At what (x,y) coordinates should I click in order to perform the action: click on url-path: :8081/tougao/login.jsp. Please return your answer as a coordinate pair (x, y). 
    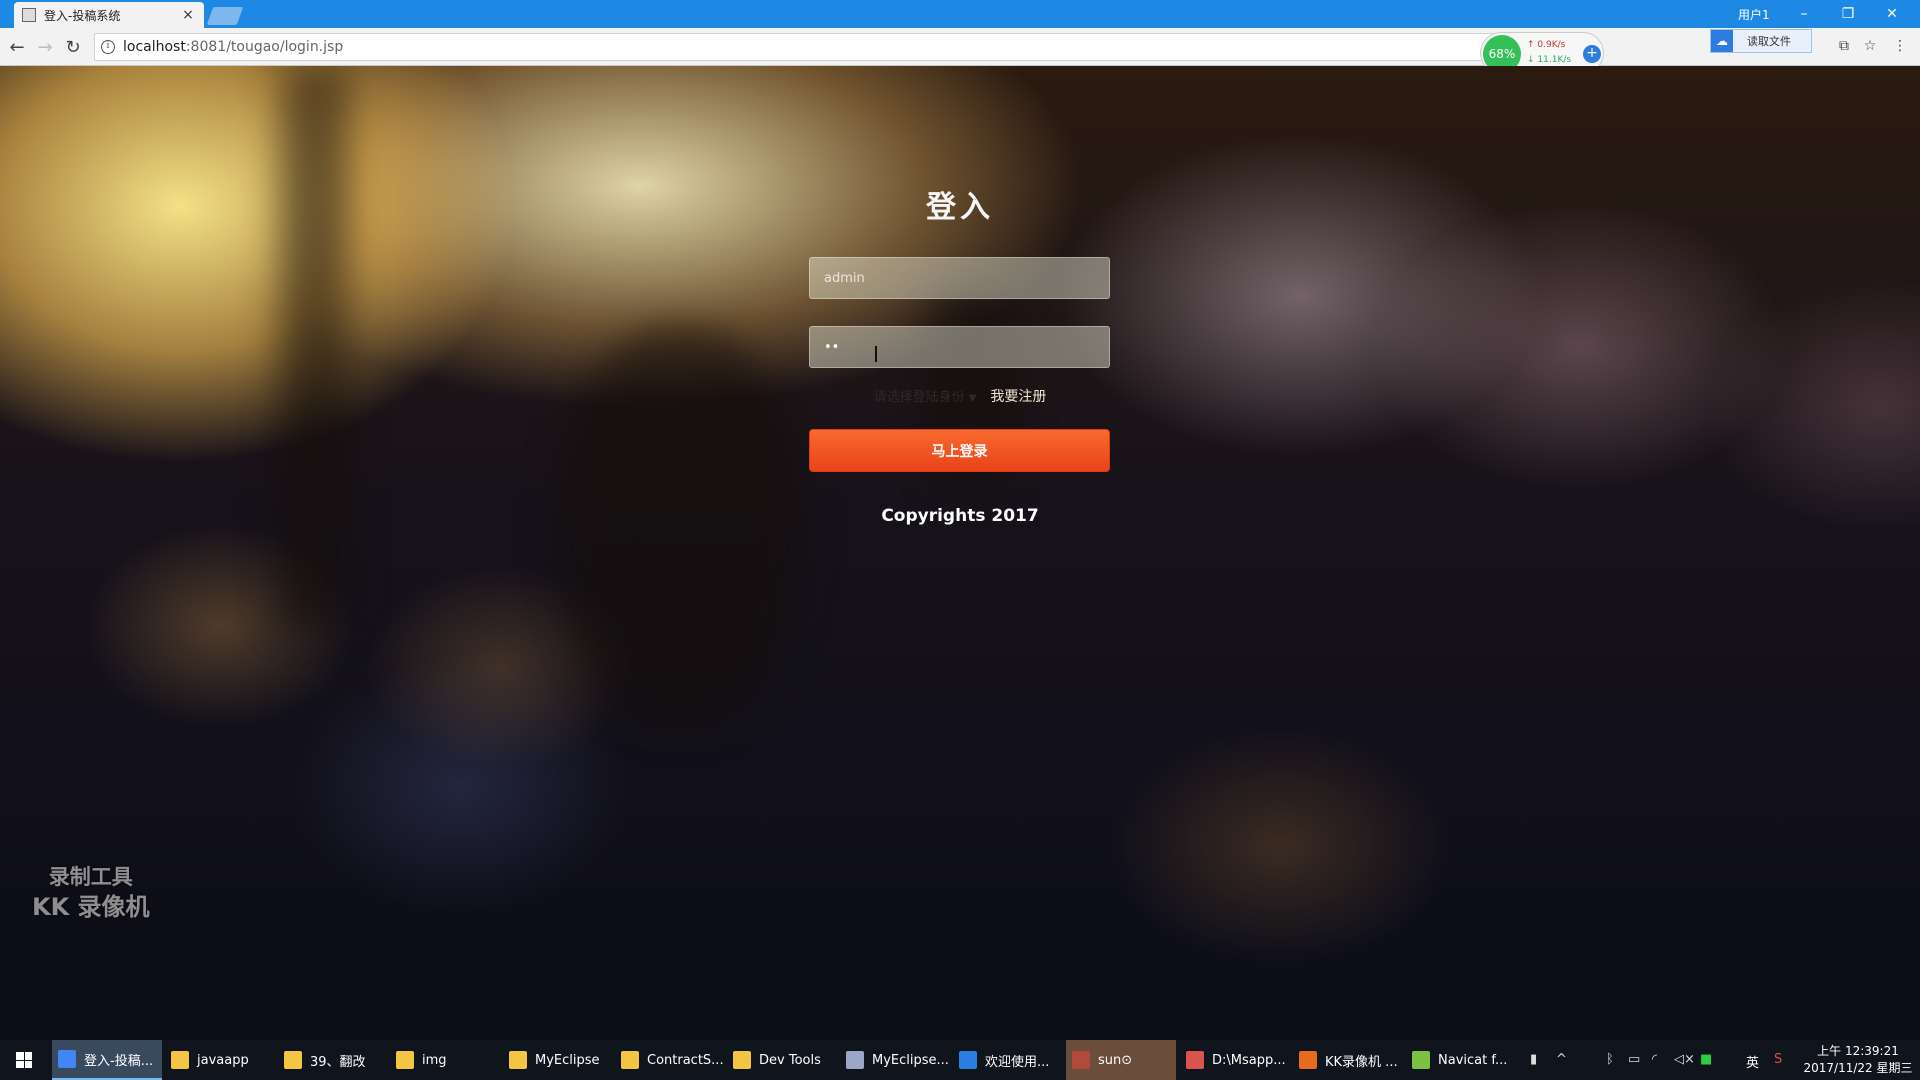
    Looking at the image, I should click on (264, 47).